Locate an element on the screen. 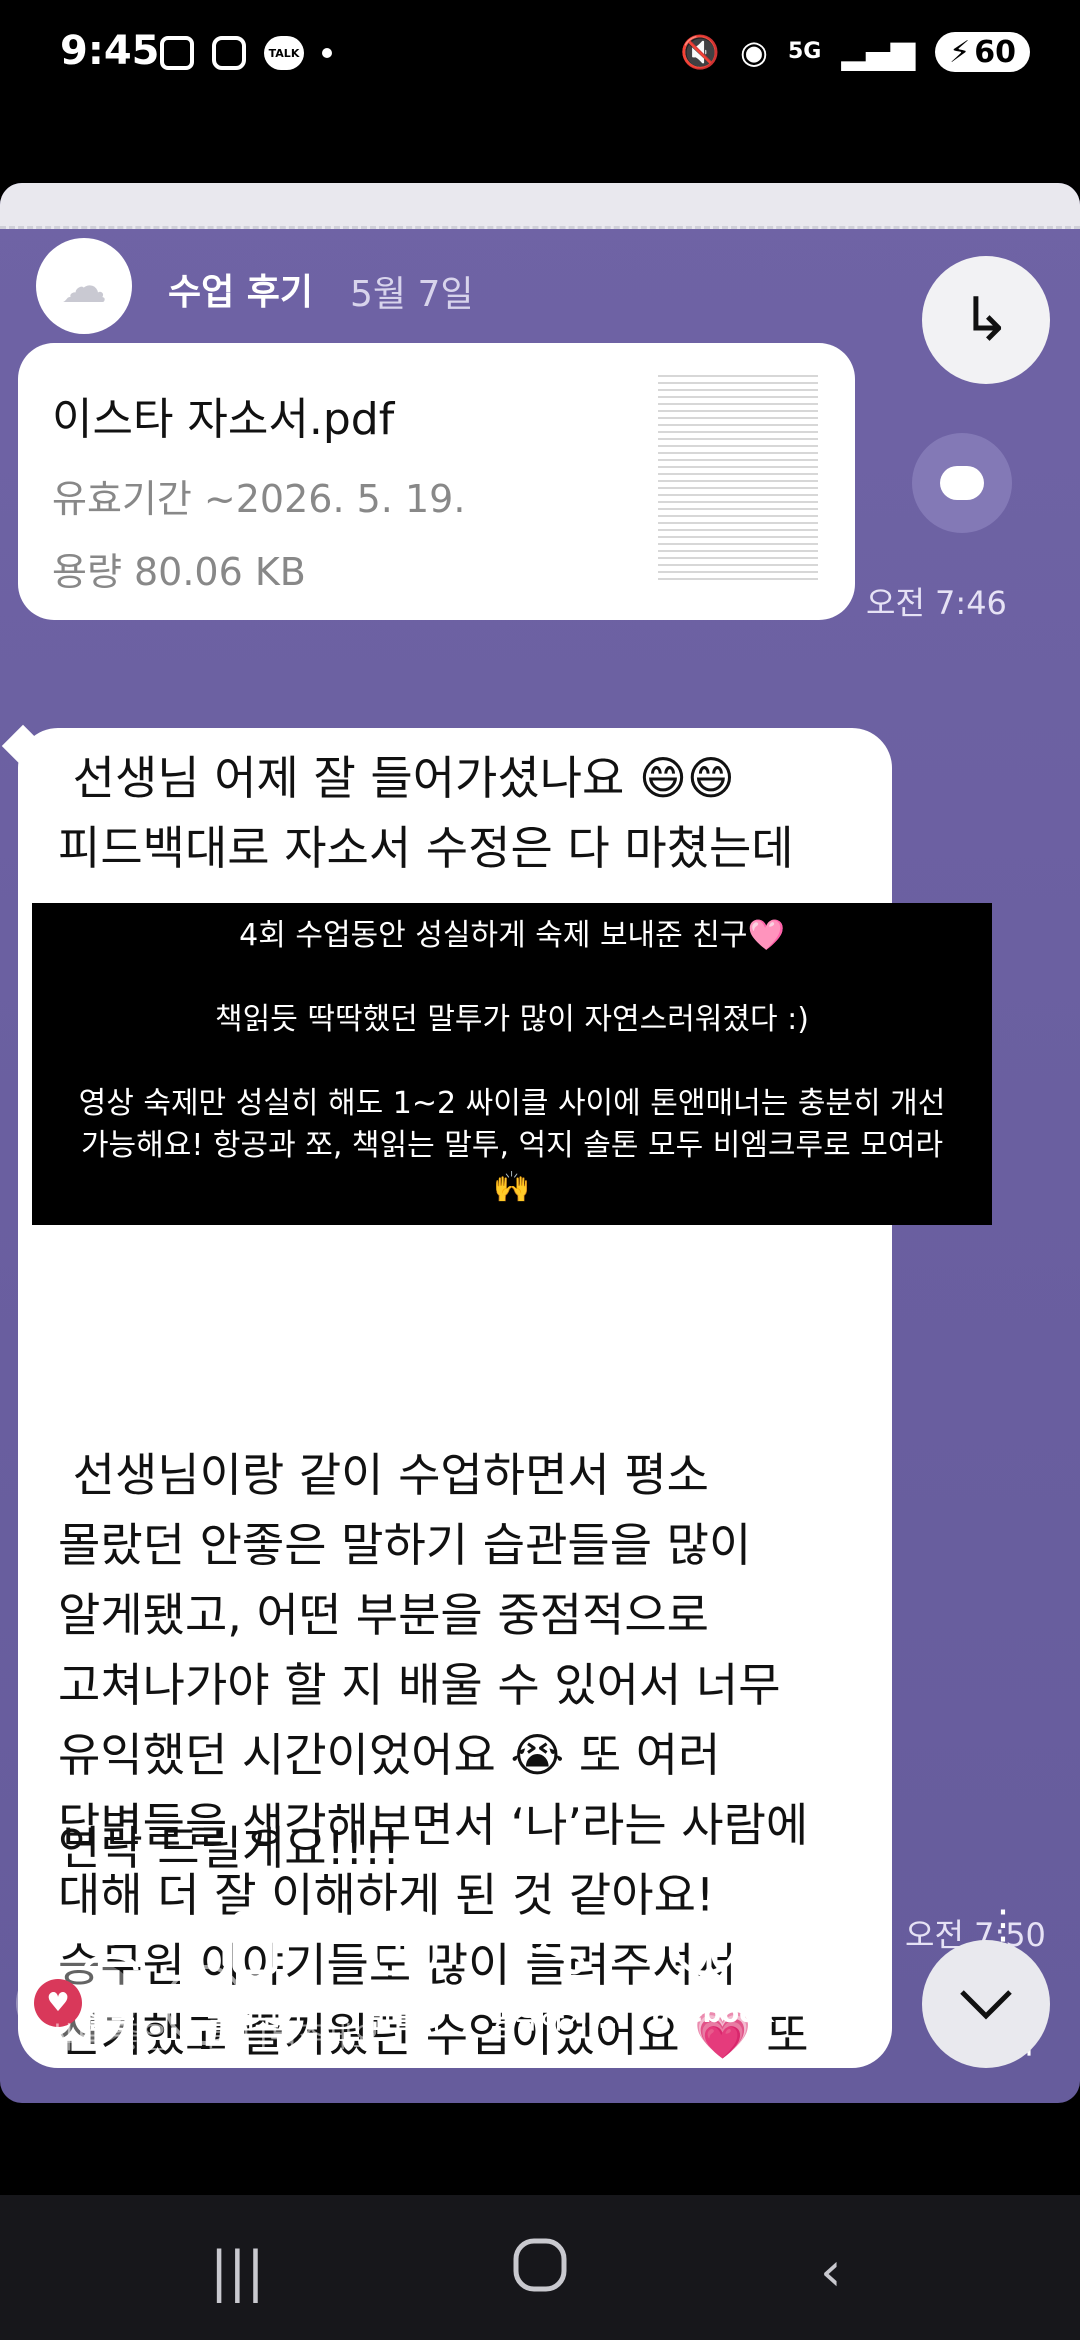 The width and height of the screenshot is (1080, 2340). chat-avatar: ☁ is located at coordinates (84, 286).